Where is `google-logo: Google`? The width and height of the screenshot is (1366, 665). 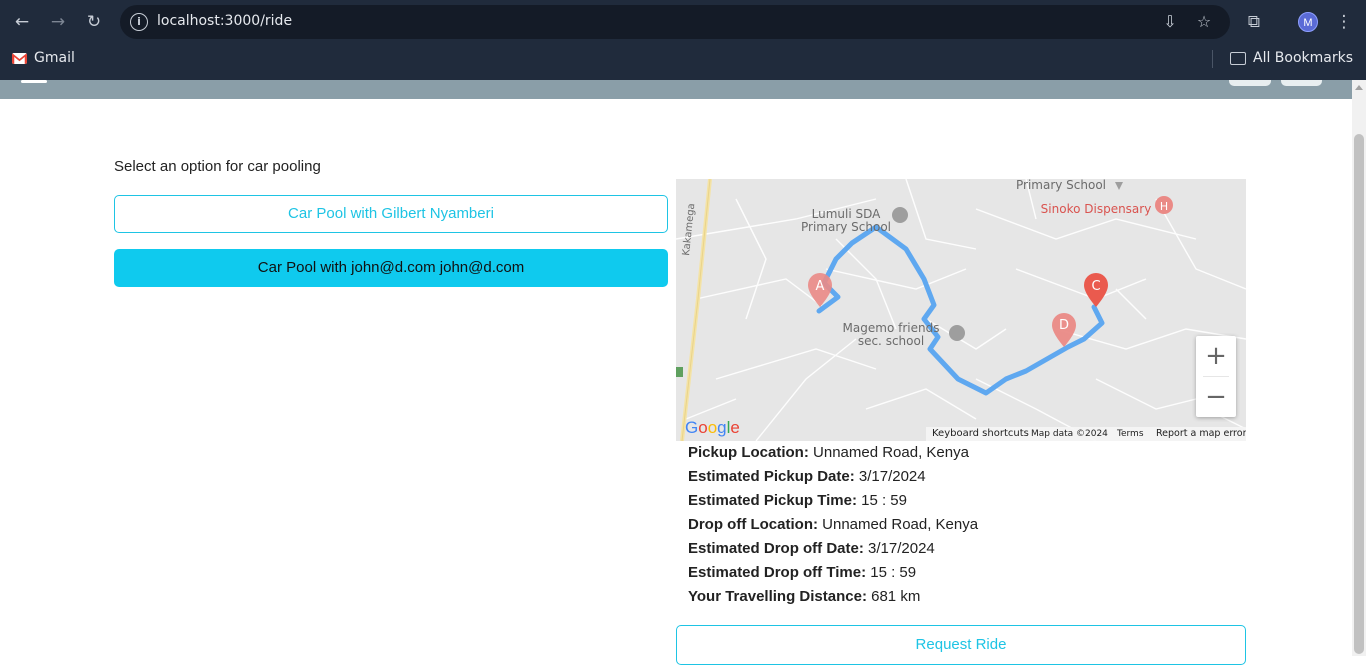 google-logo: Google is located at coordinates (712, 427).